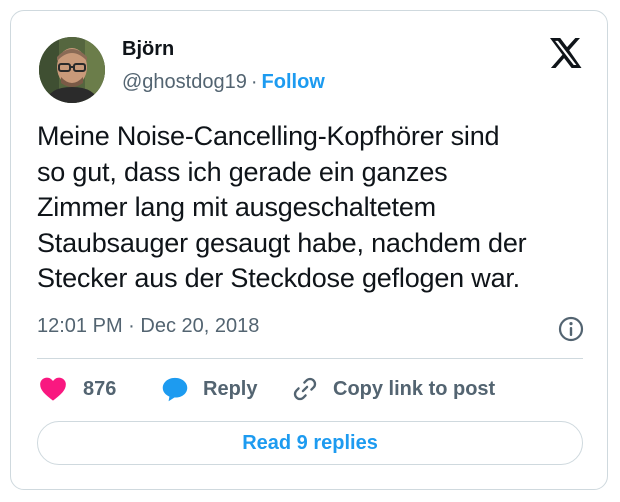  What do you see at coordinates (53, 389) in the screenshot?
I see `heart-icon` at bounding box center [53, 389].